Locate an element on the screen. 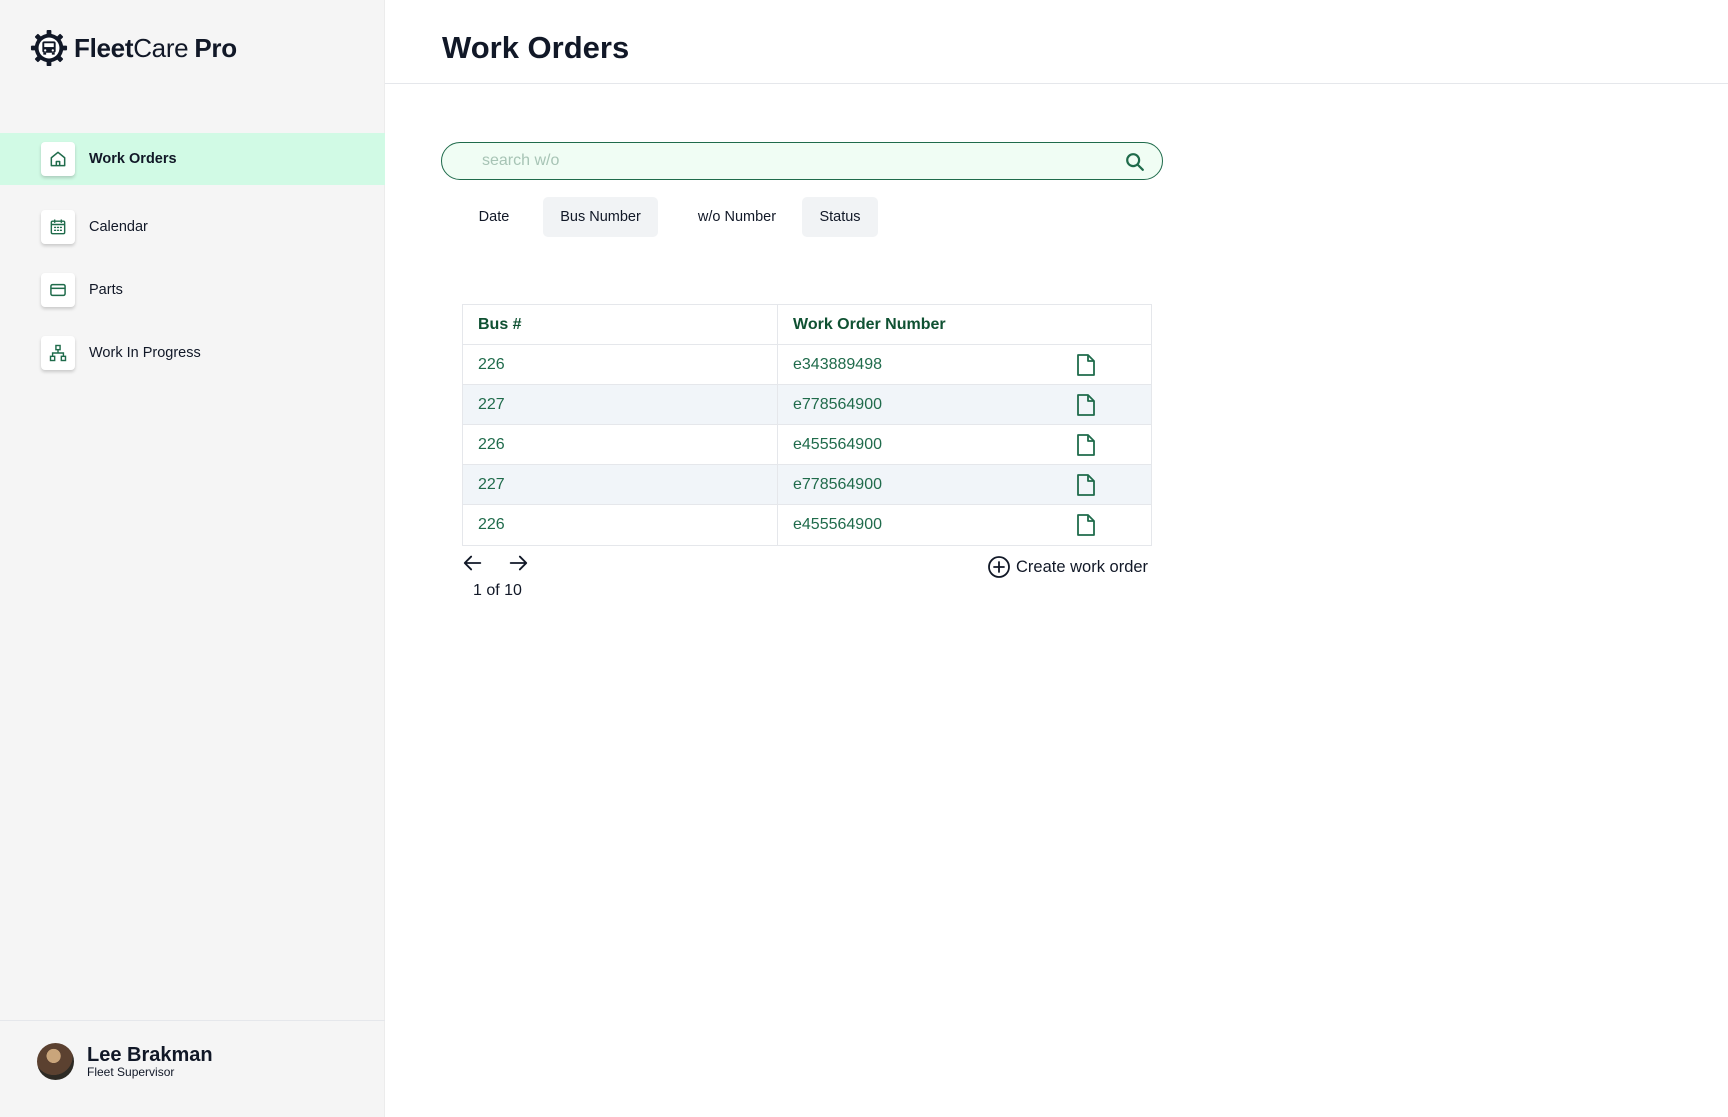 This screenshot has height=1117, width=1728. search-icon is located at coordinates (1135, 162).